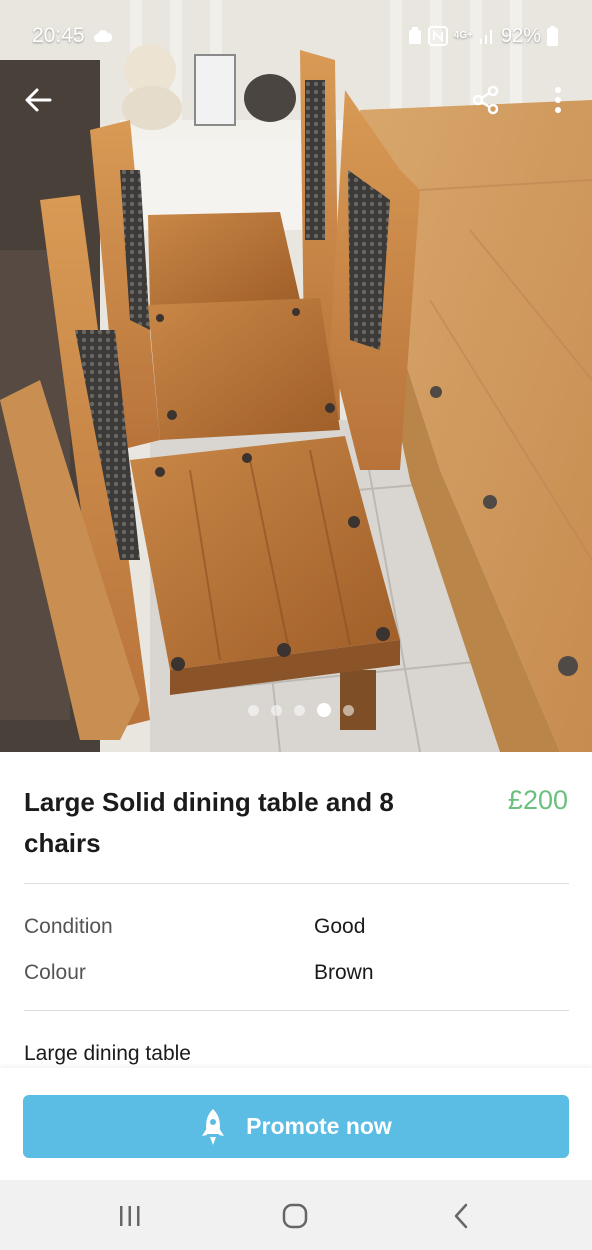 The image size is (592, 1250). I want to click on listing-description: Large dining table, so click(107, 1053).